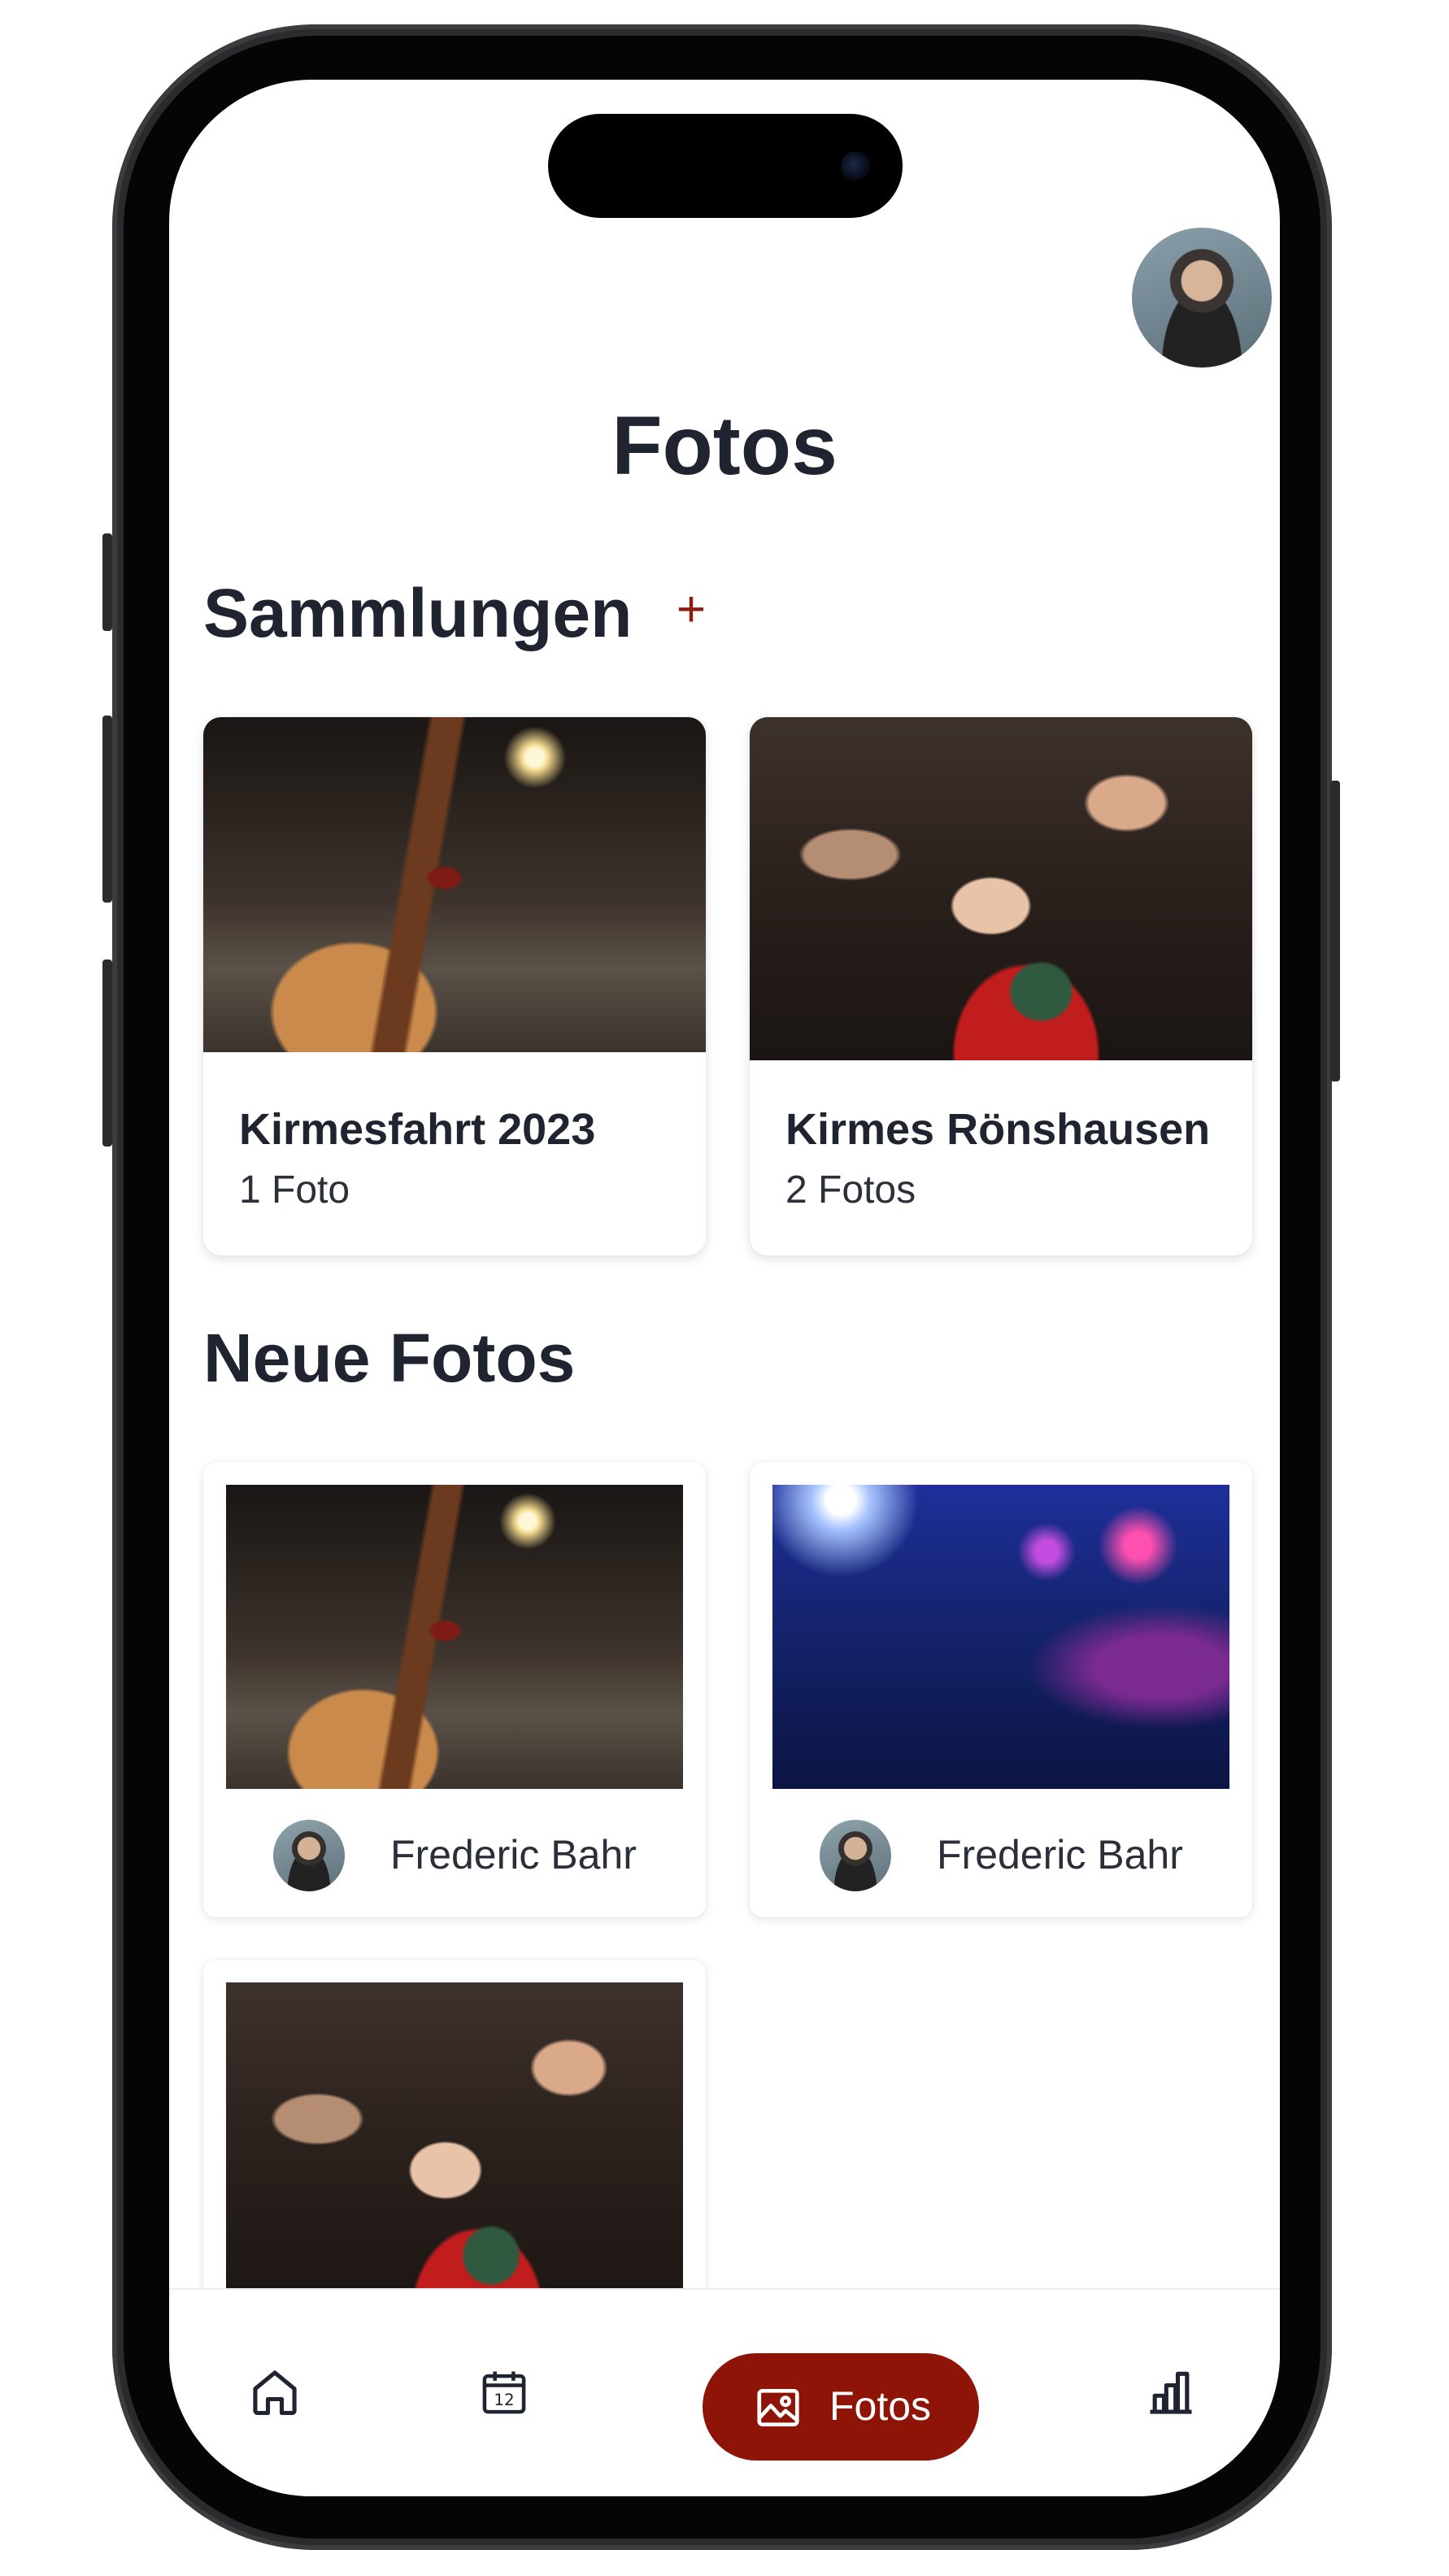 This screenshot has width=1449, height=2576. Describe the element at coordinates (726, 166) in the screenshot. I see `dynamic-island` at that location.